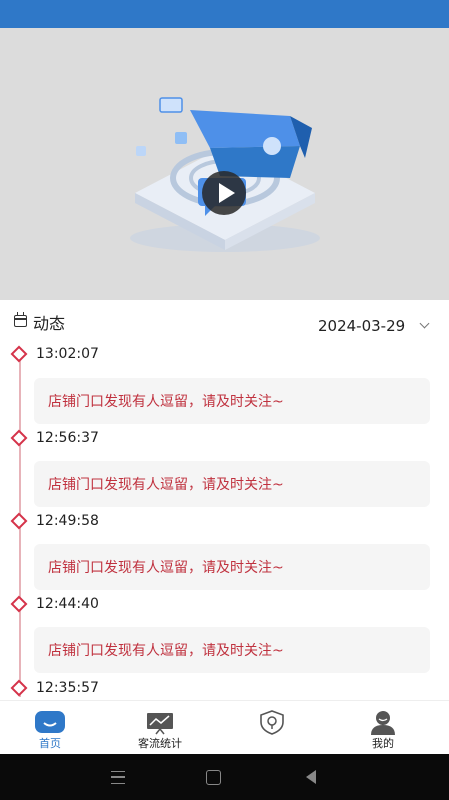 The height and width of the screenshot is (800, 449). I want to click on status-bar, so click(224, 14).